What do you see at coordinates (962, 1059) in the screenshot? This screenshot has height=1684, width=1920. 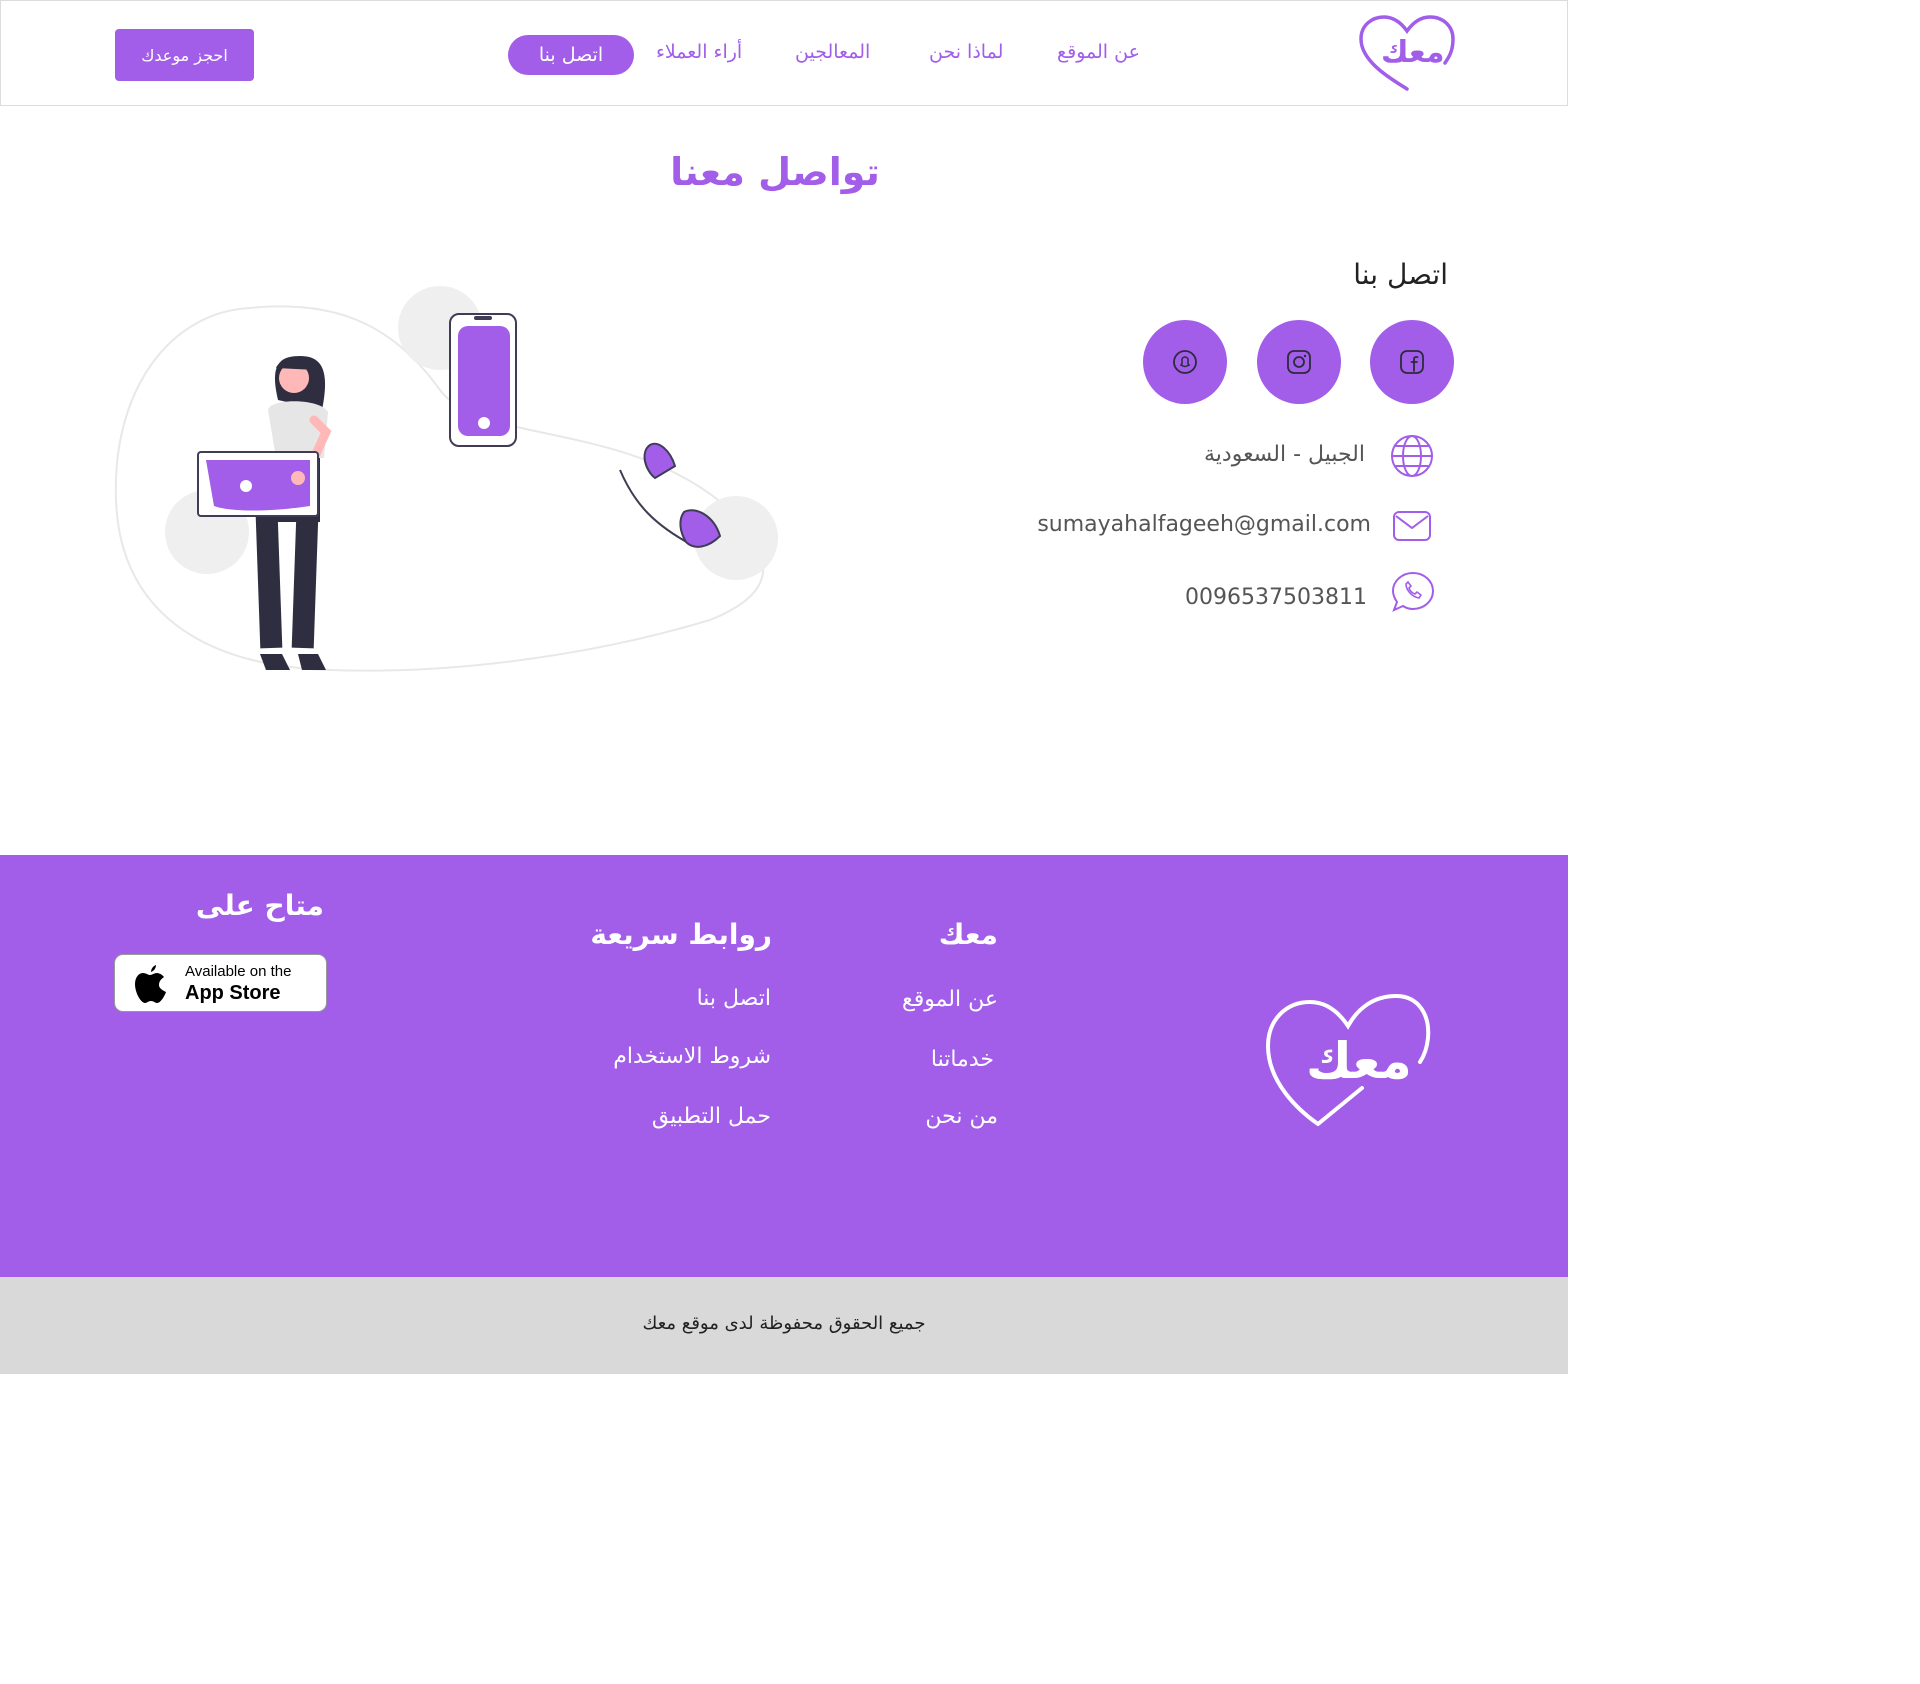 I see `footer-link-services: خدماتنا` at bounding box center [962, 1059].